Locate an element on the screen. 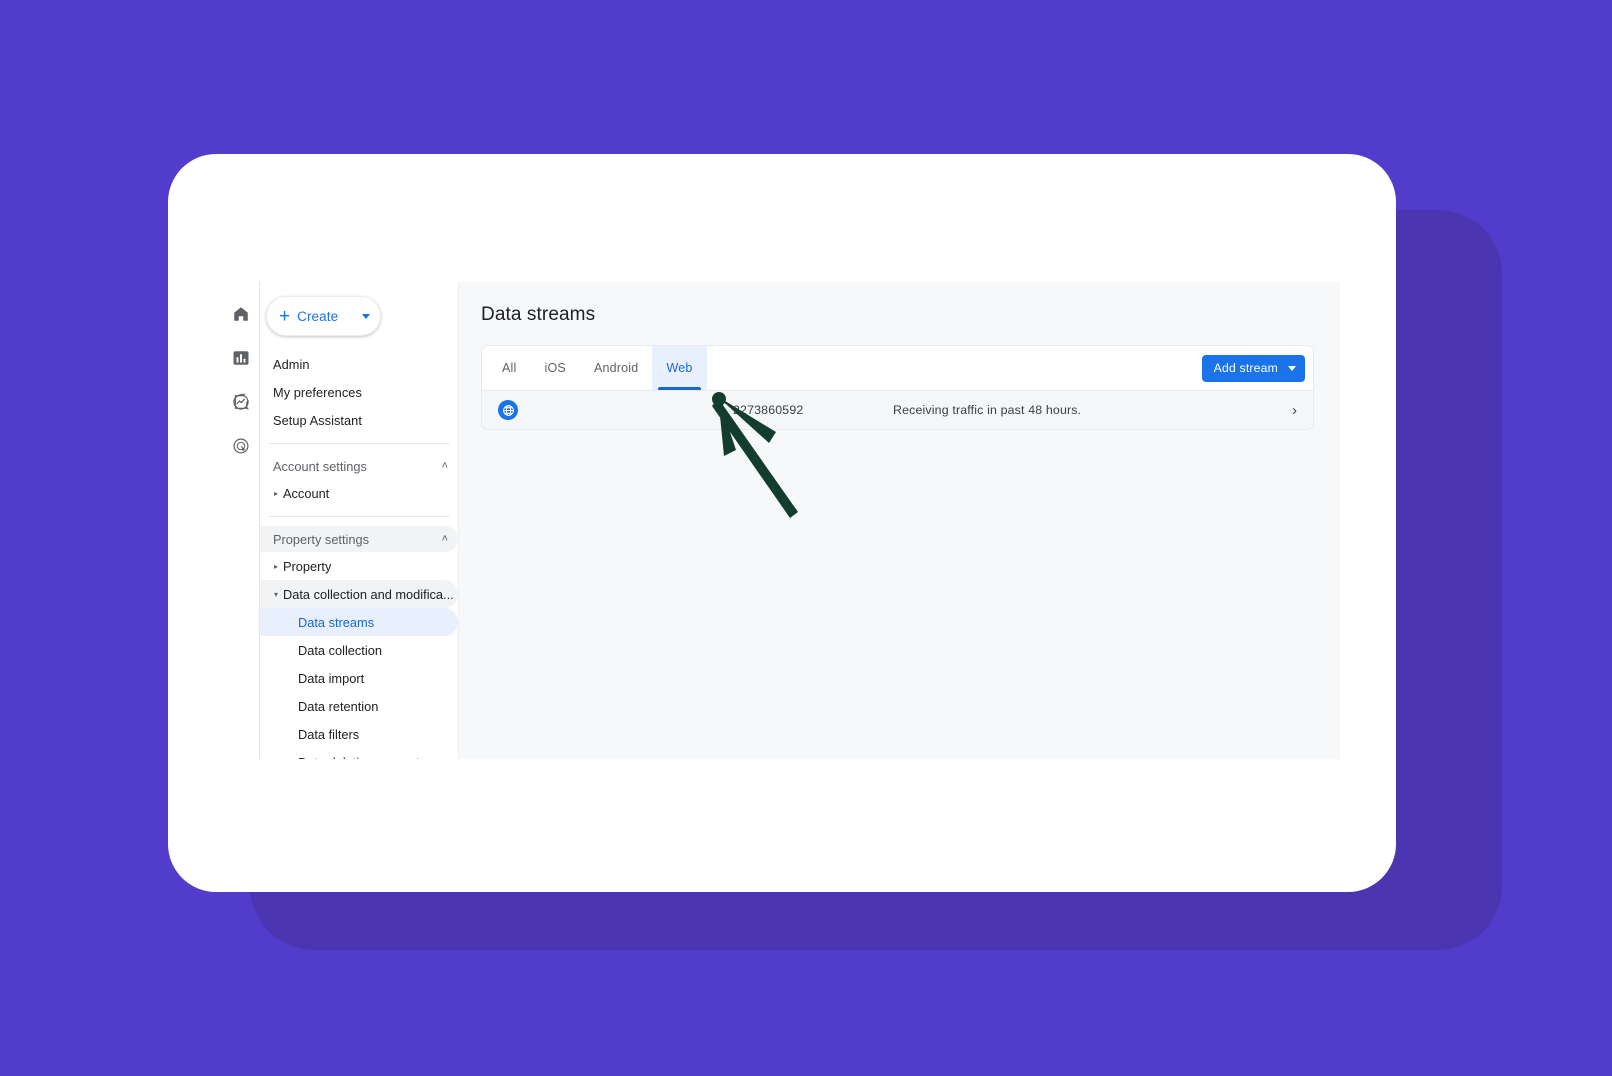  tab-android: Android is located at coordinates (616, 368).